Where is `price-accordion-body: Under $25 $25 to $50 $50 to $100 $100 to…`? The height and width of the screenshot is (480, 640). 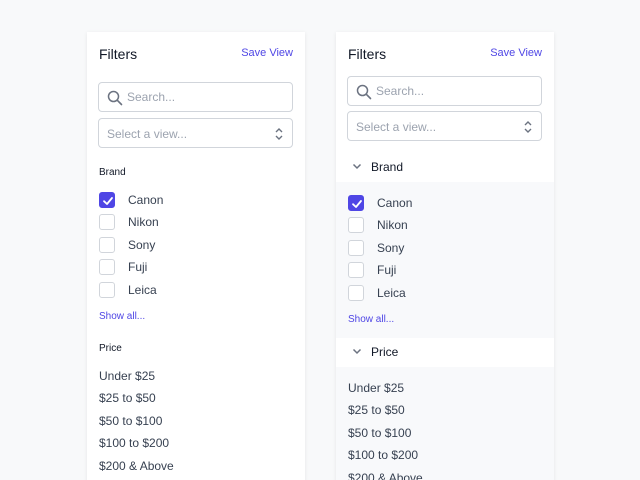 price-accordion-body: Under $25 $25 to $50 $50 to $100 $100 to… is located at coordinates (445, 423).